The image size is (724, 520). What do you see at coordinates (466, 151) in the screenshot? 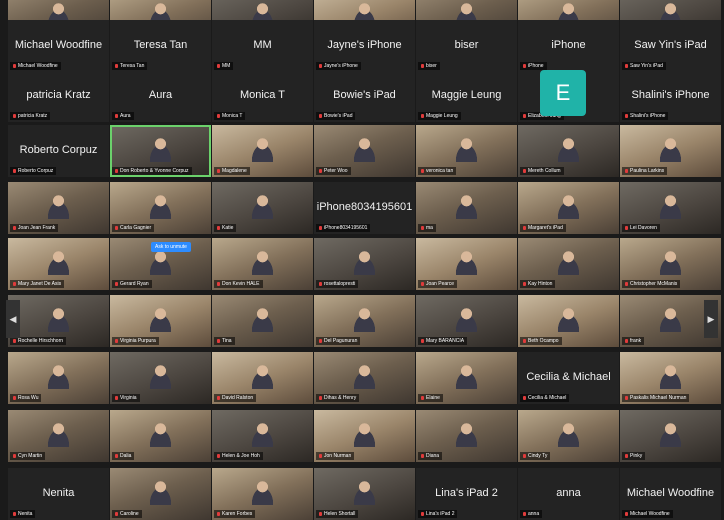
I see `participant-tile: veronica tan` at bounding box center [466, 151].